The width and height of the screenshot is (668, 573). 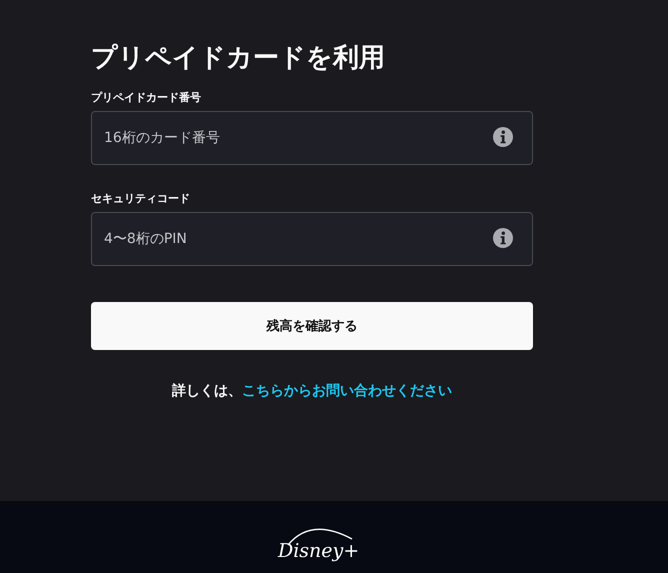 What do you see at coordinates (347, 391) in the screenshot?
I see `contact-link: こちらからお問い合わせください` at bounding box center [347, 391].